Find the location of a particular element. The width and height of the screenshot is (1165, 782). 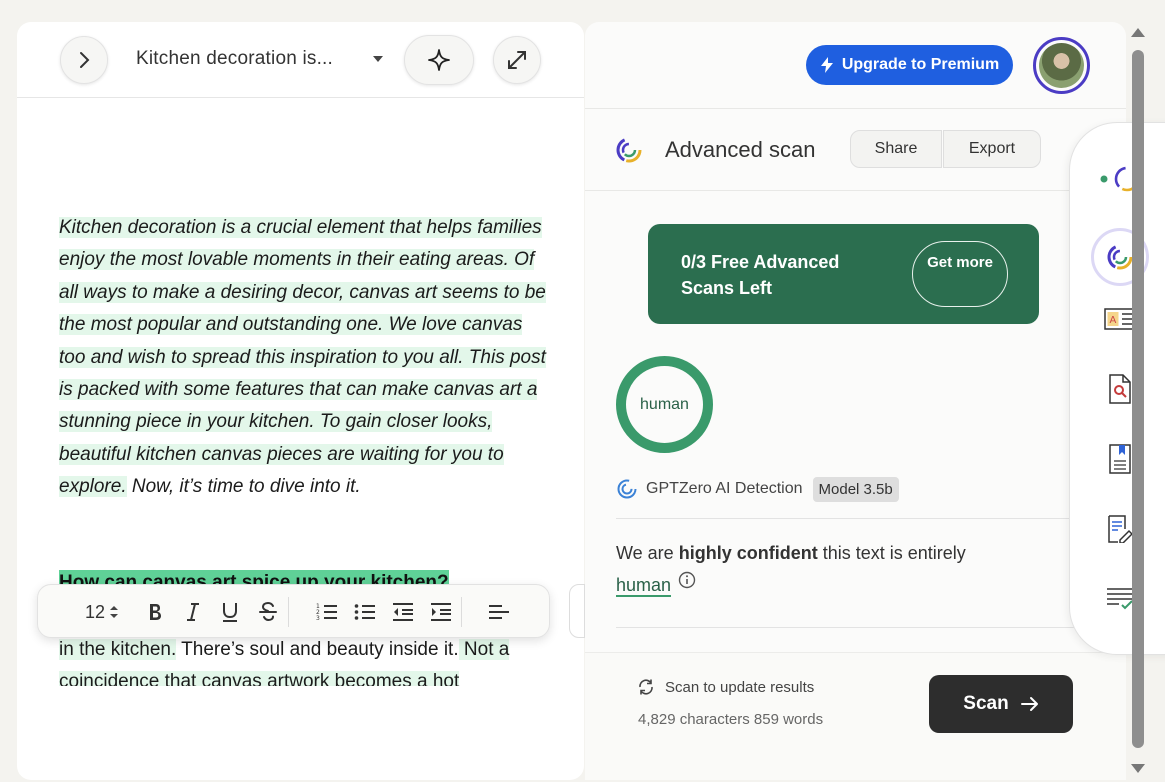

detector-row: GPTZero AI Detection Model 3.5b is located at coordinates (757, 489).